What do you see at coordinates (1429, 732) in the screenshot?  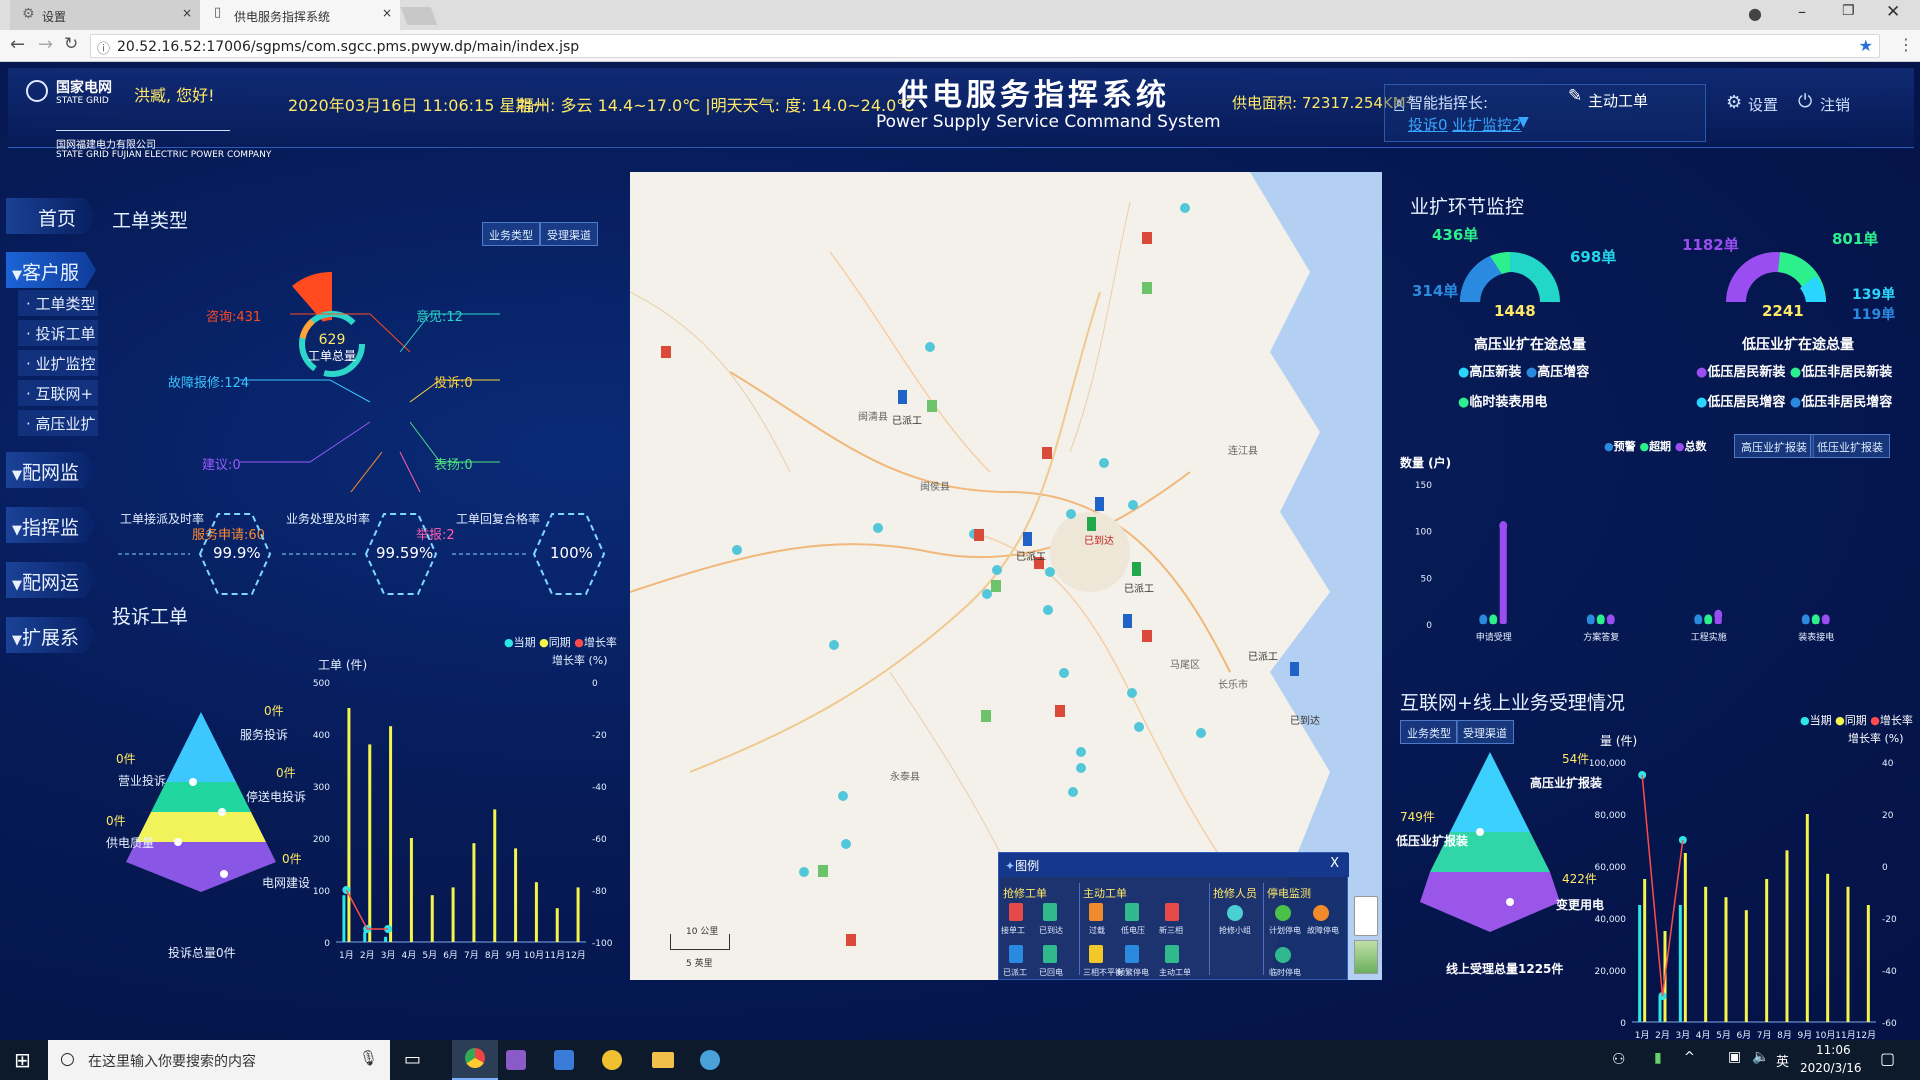 I see `internet-business-button: 业务类型` at bounding box center [1429, 732].